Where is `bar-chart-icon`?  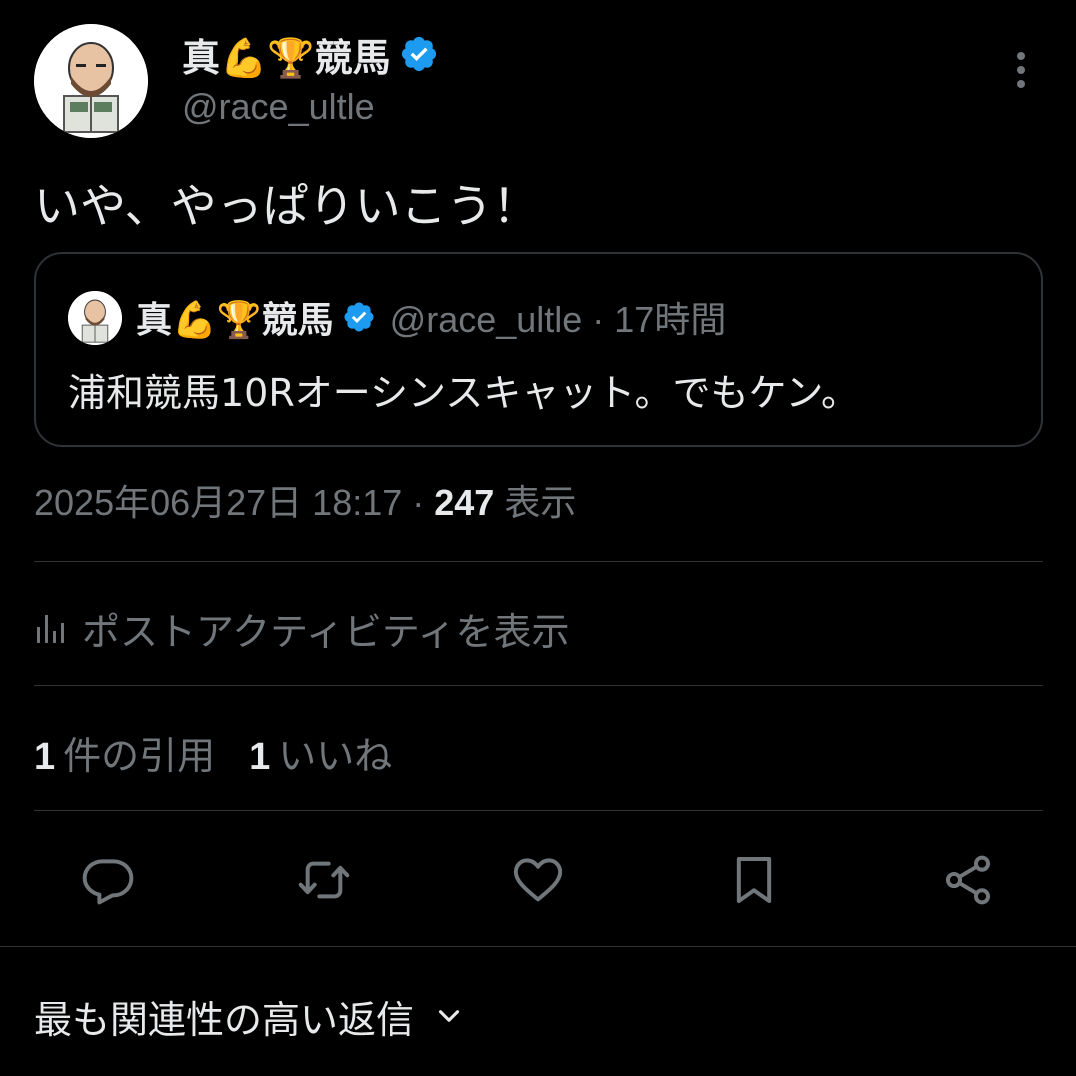 bar-chart-icon is located at coordinates (50, 629).